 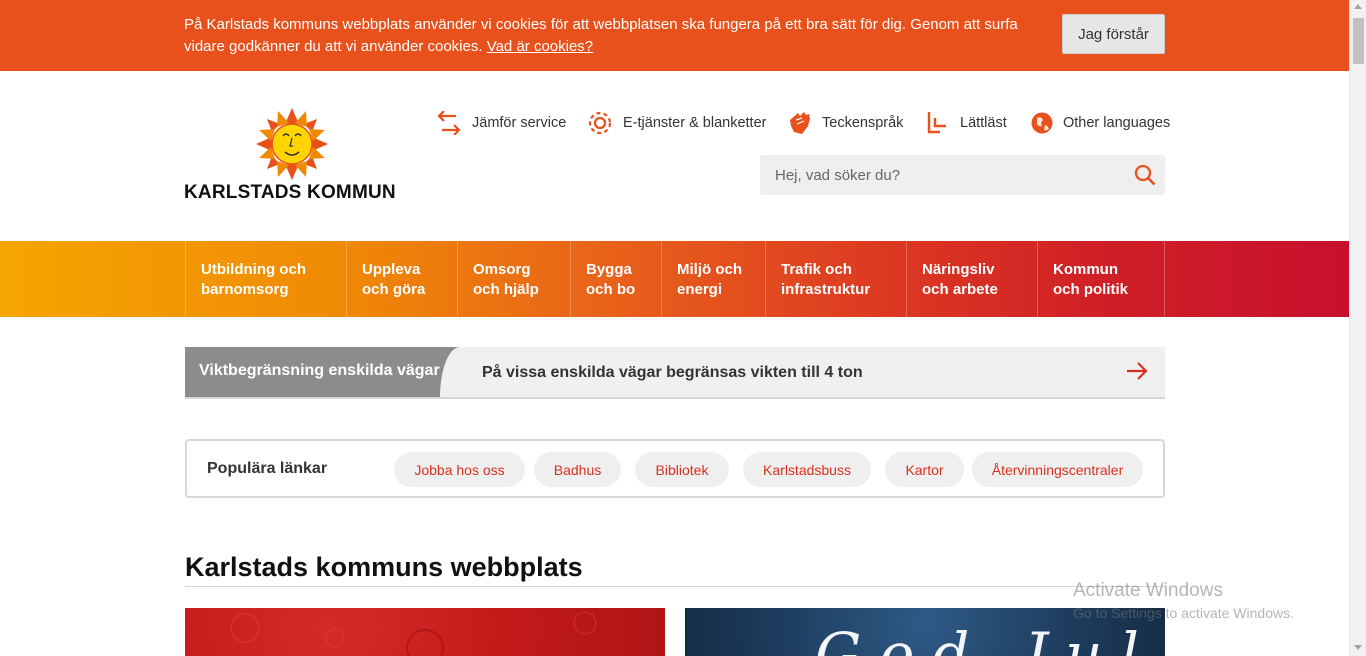 I want to click on card-greeting-text: God Jul, so click(x=986, y=638).